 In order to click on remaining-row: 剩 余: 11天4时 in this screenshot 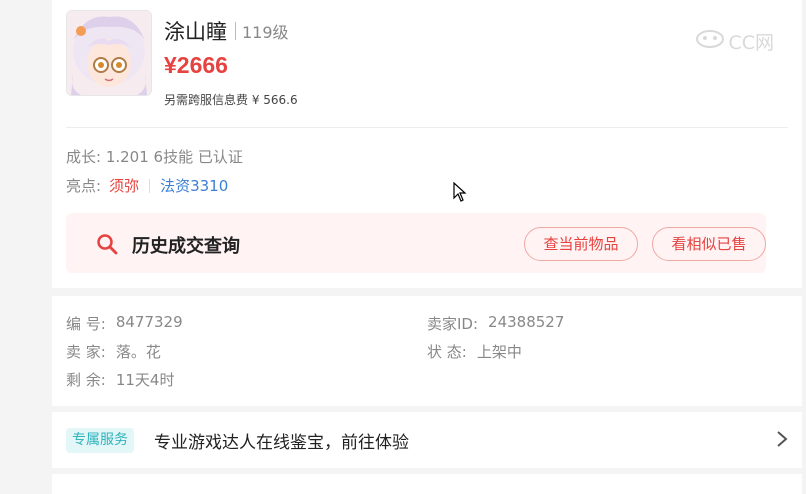, I will do `click(120, 379)`.